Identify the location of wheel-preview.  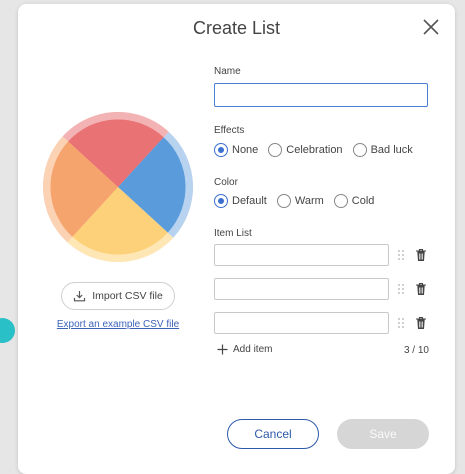
(118, 187).